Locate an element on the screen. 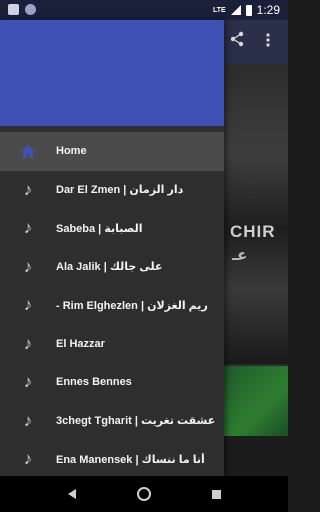 The height and width of the screenshot is (512, 320). menu-item-label: - Rim Elghezlen | ريم الغزلان is located at coordinates (132, 305).